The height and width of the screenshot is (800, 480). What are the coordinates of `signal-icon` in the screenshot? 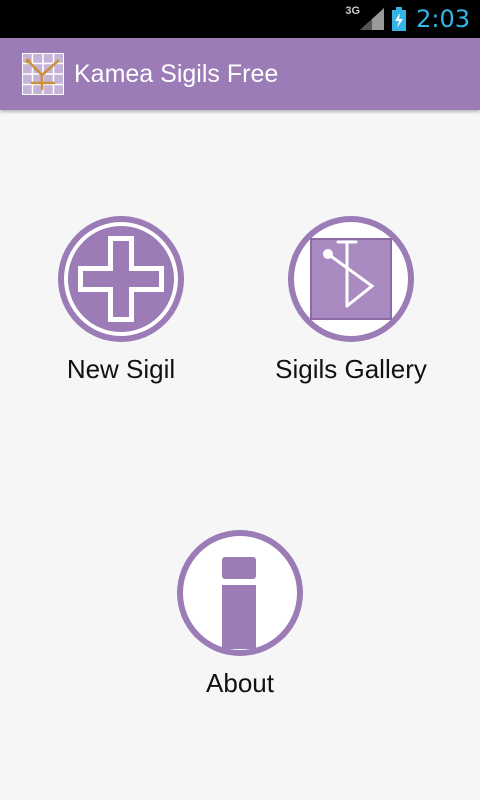 It's located at (372, 19).